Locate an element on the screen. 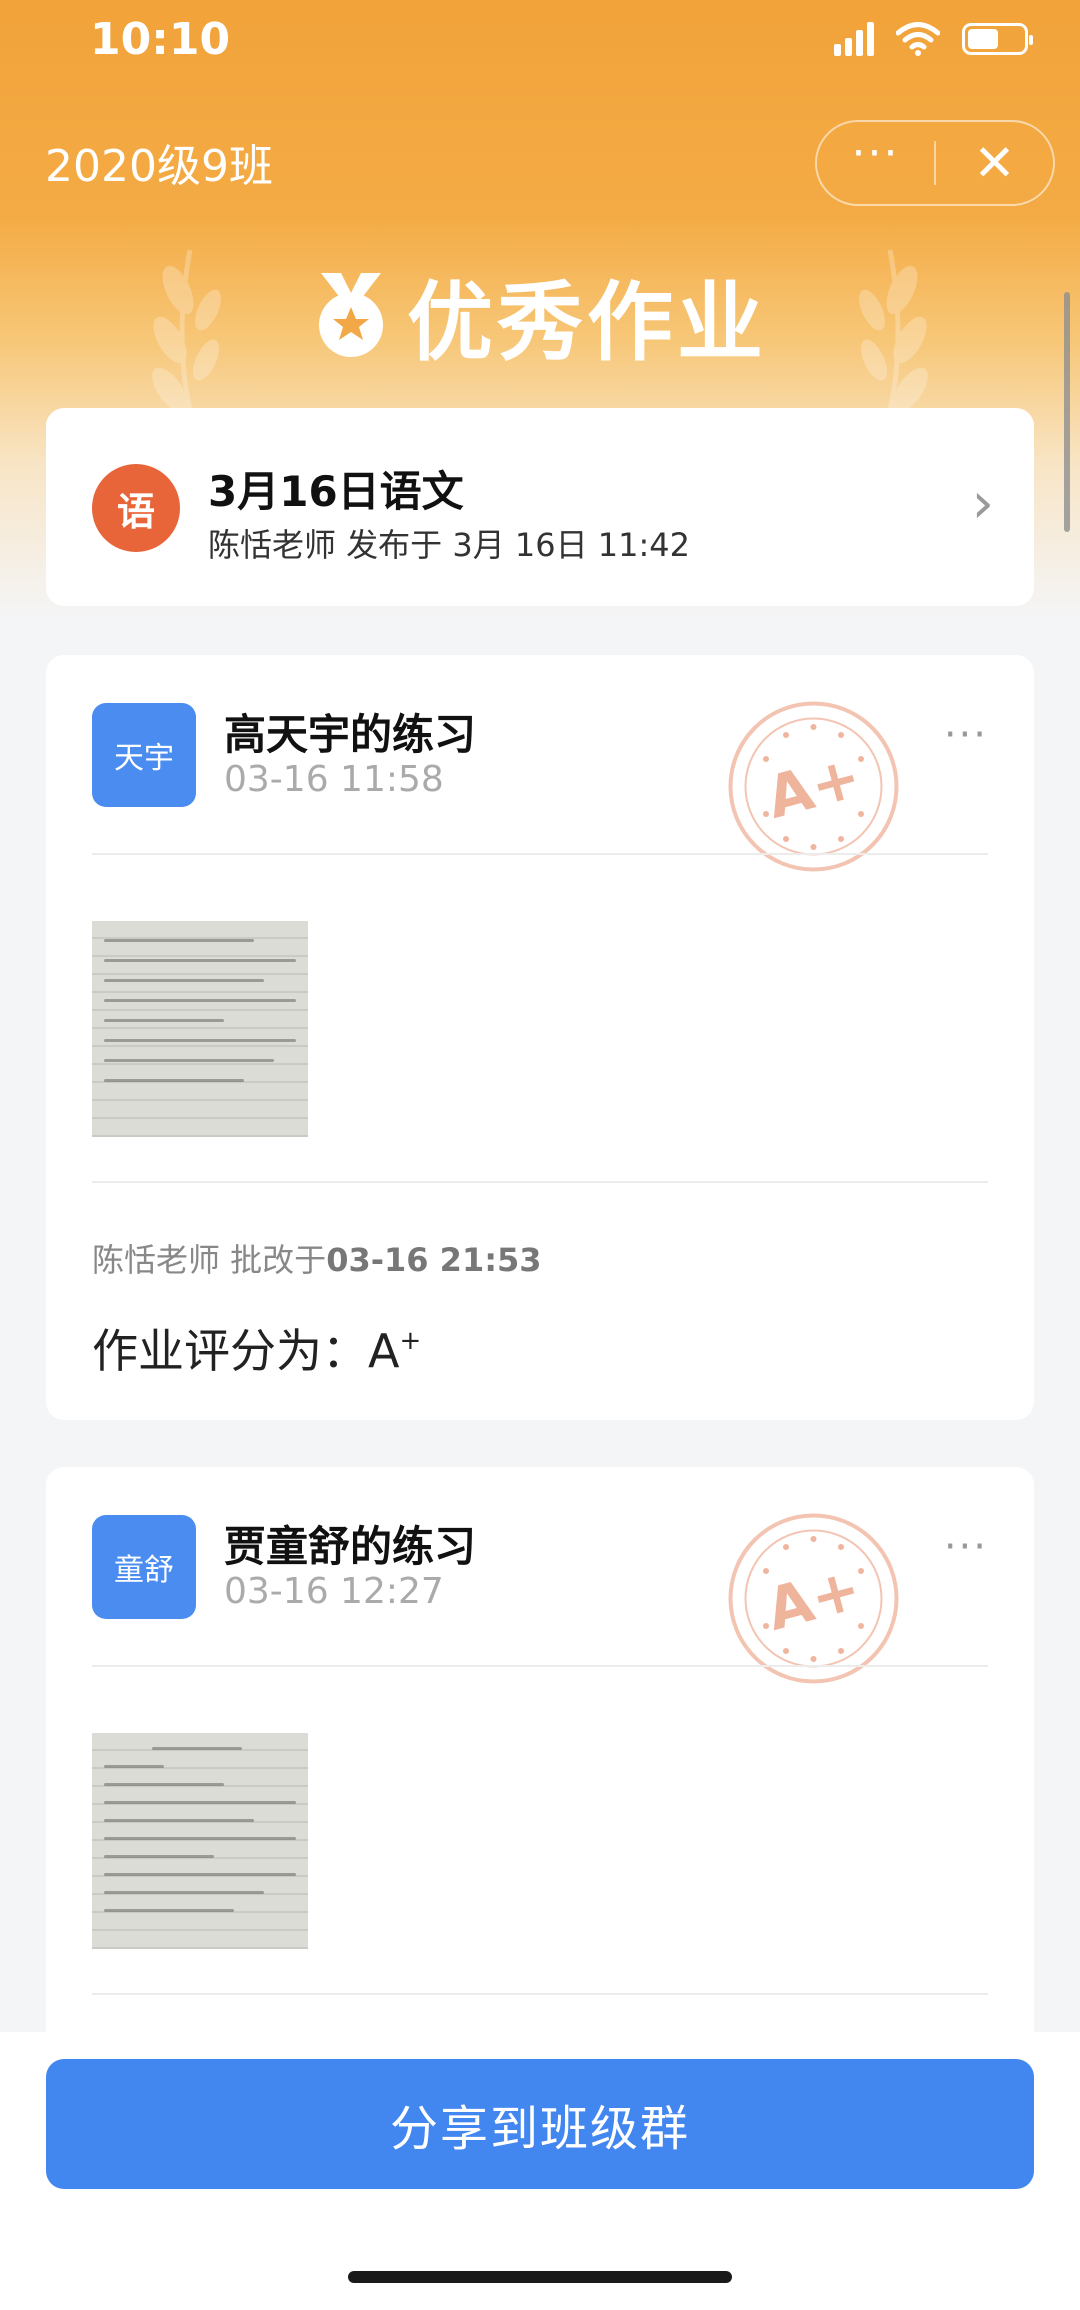 This screenshot has height=2310, width=1080. subject-badge: 语 is located at coordinates (136, 508).